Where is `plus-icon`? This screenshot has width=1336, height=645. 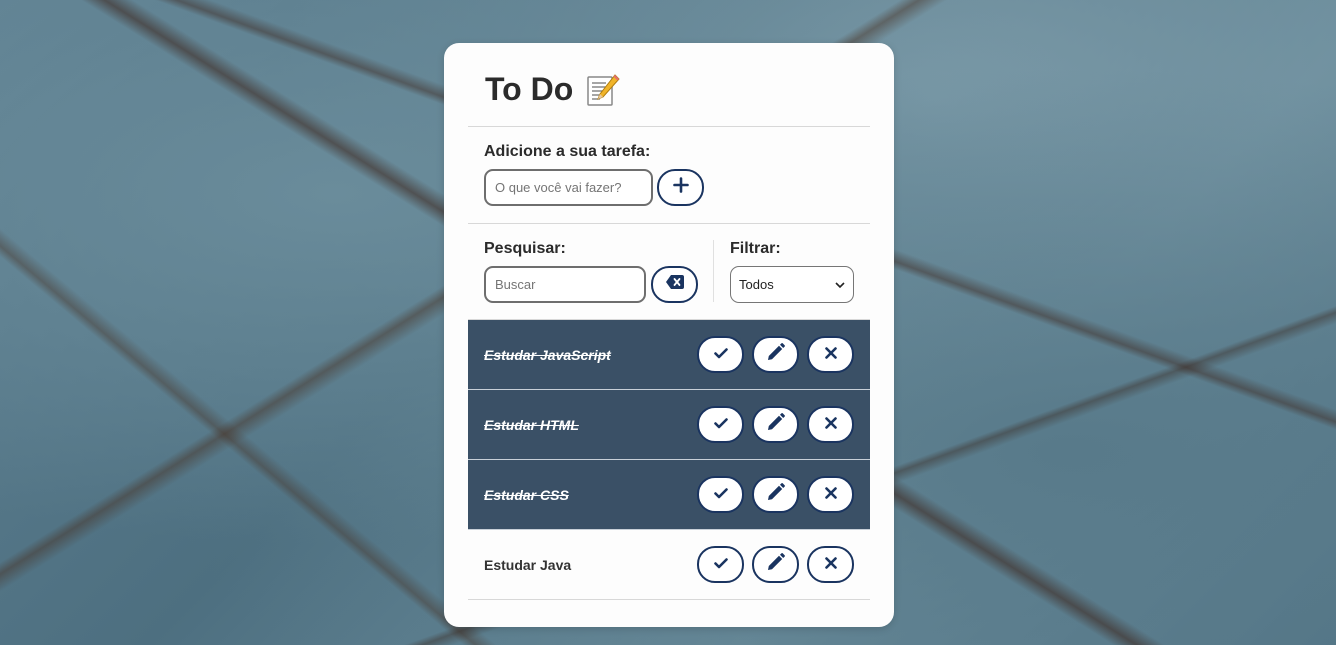 plus-icon is located at coordinates (680, 187).